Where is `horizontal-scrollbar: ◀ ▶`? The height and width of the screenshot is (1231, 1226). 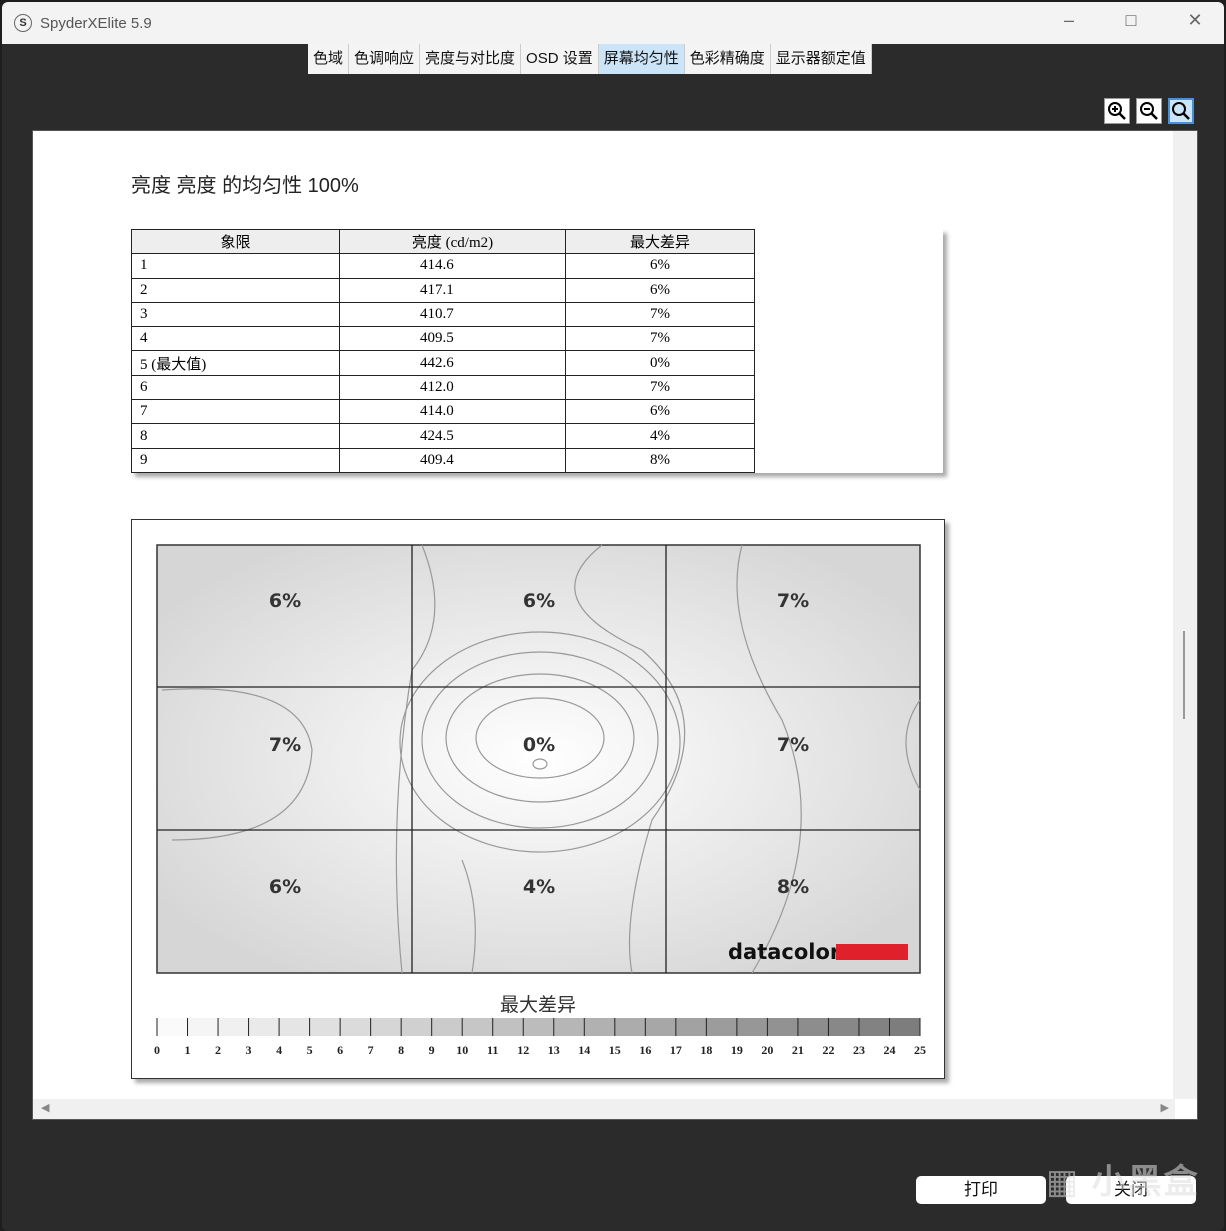 horizontal-scrollbar: ◀ ▶ is located at coordinates (604, 1109).